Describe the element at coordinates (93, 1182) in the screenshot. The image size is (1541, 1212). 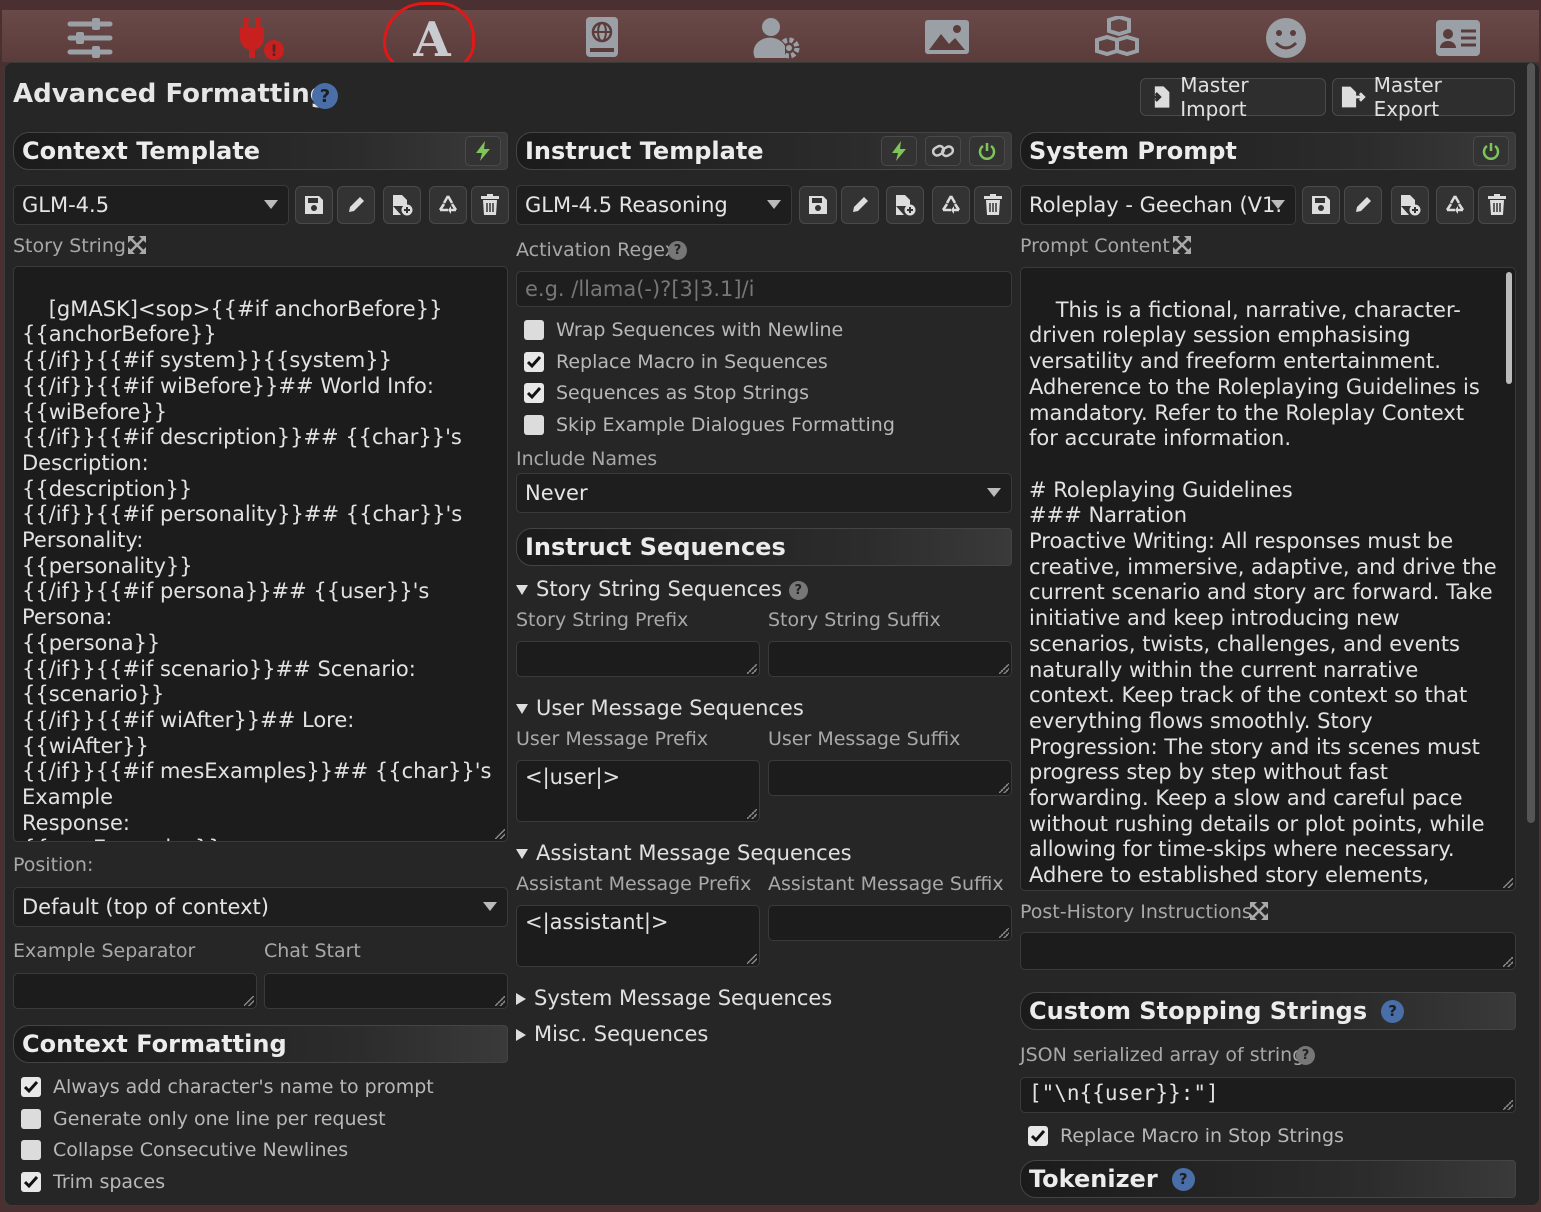
I see `context-formatting-checkbox-3: Trim spaces` at that location.